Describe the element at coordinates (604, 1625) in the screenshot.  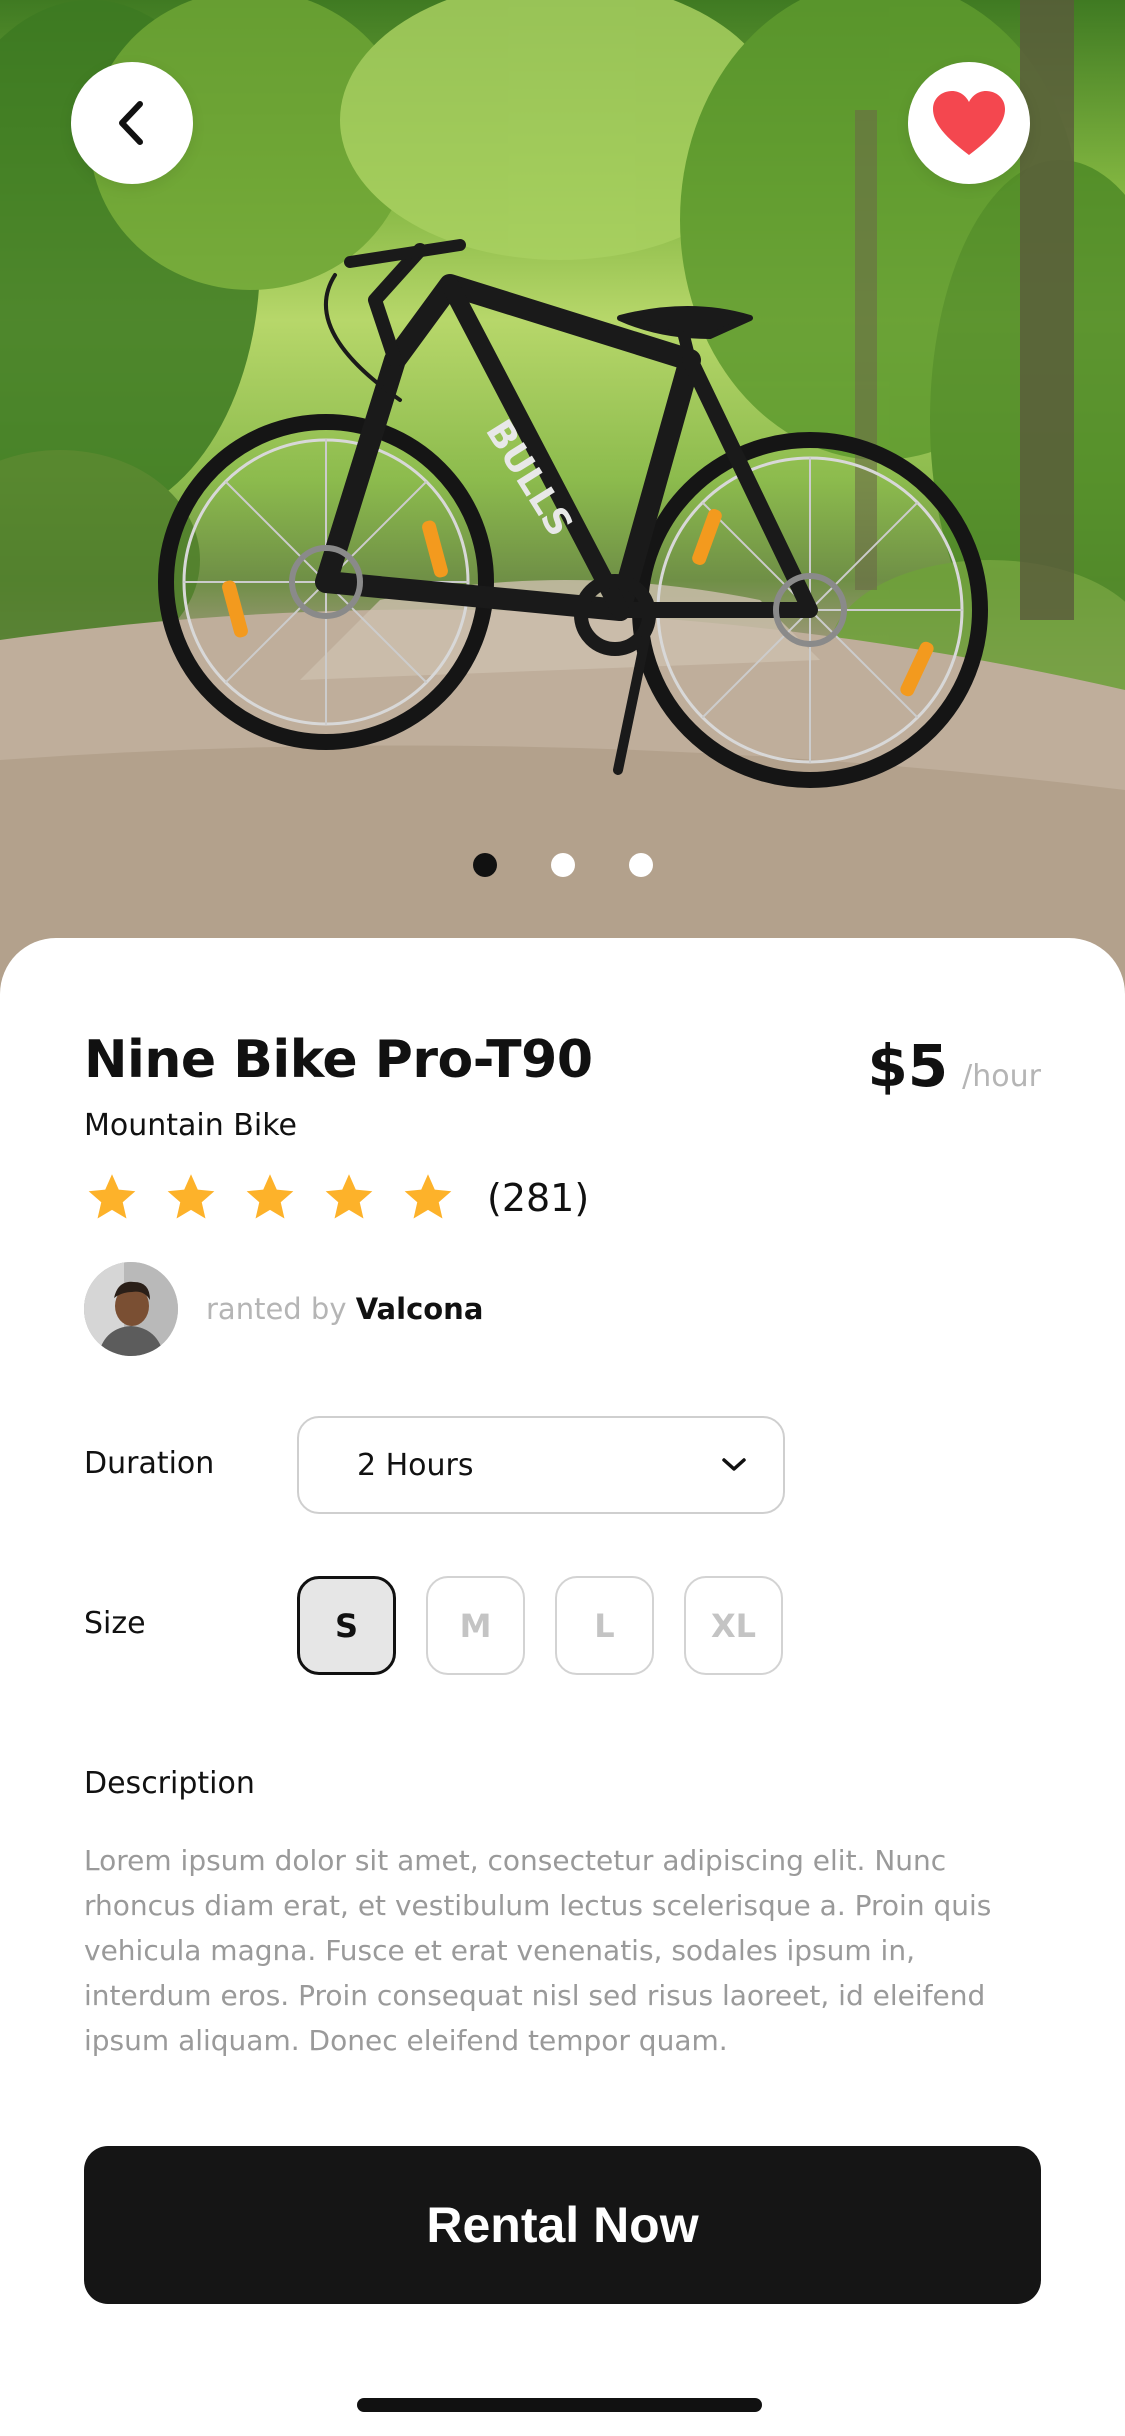
I see `size-option-l: L` at that location.